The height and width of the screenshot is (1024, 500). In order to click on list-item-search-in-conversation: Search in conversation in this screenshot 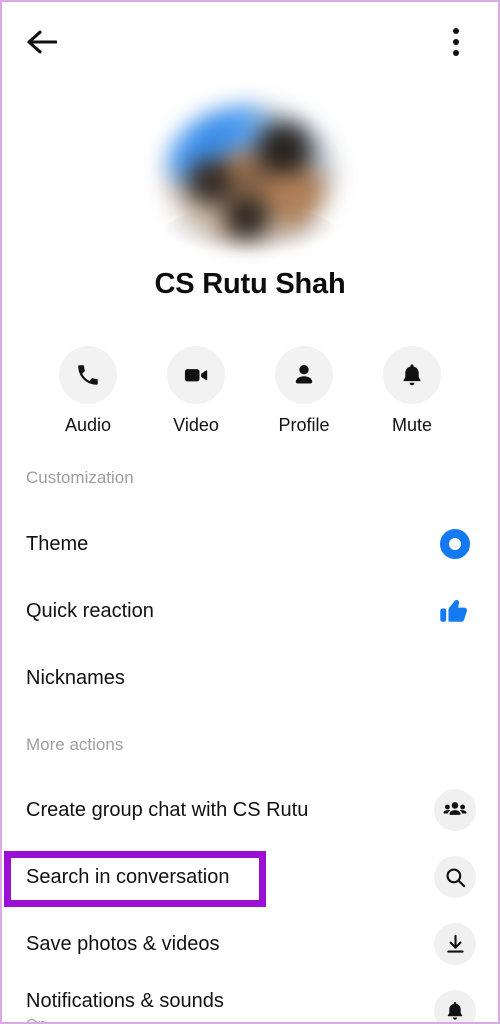, I will do `click(250, 877)`.